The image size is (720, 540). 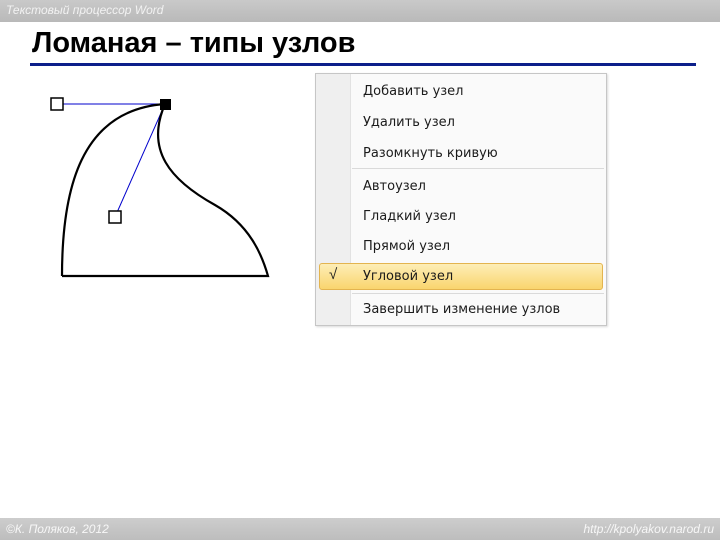 I want to click on title-underline, so click(x=363, y=64).